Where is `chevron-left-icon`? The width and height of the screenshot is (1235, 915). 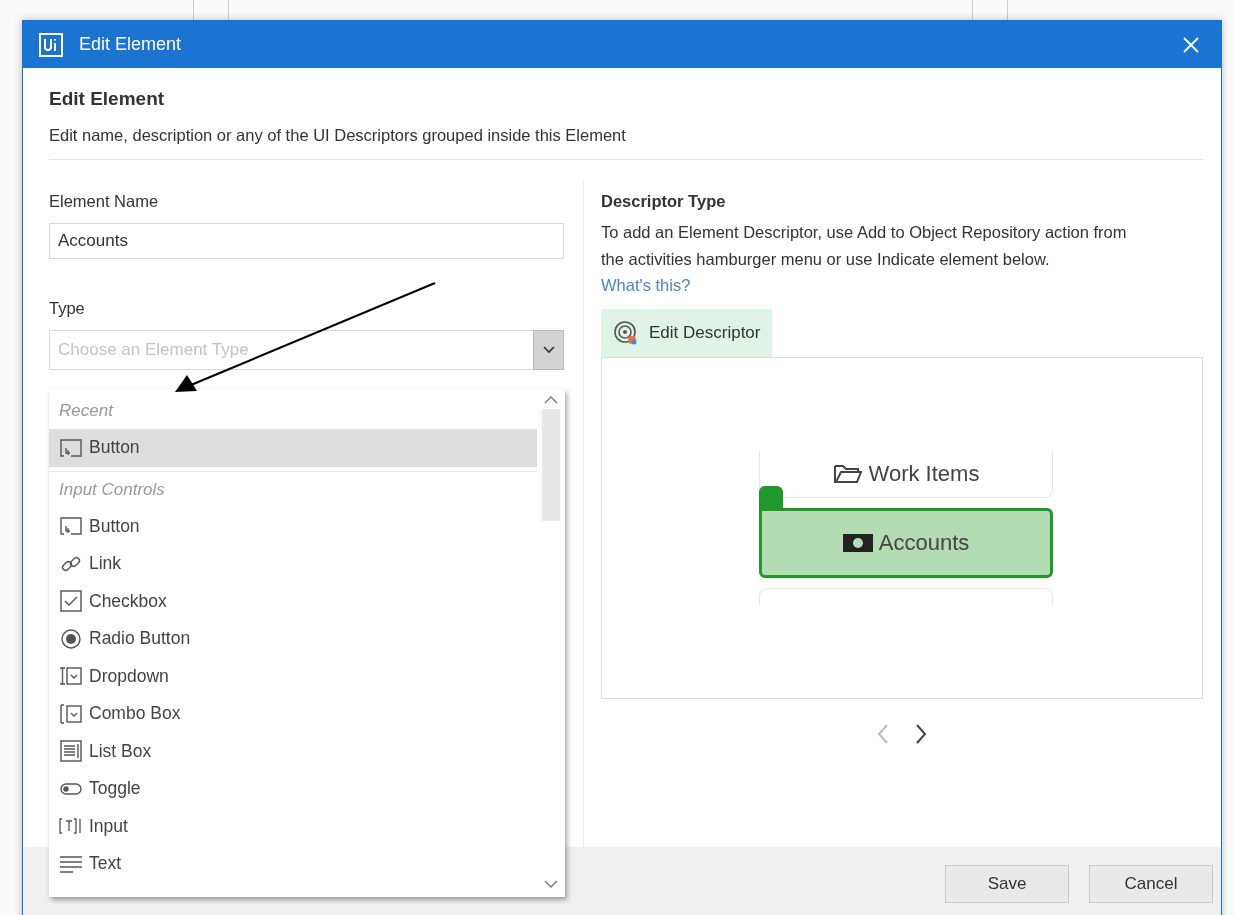 chevron-left-icon is located at coordinates (883, 734).